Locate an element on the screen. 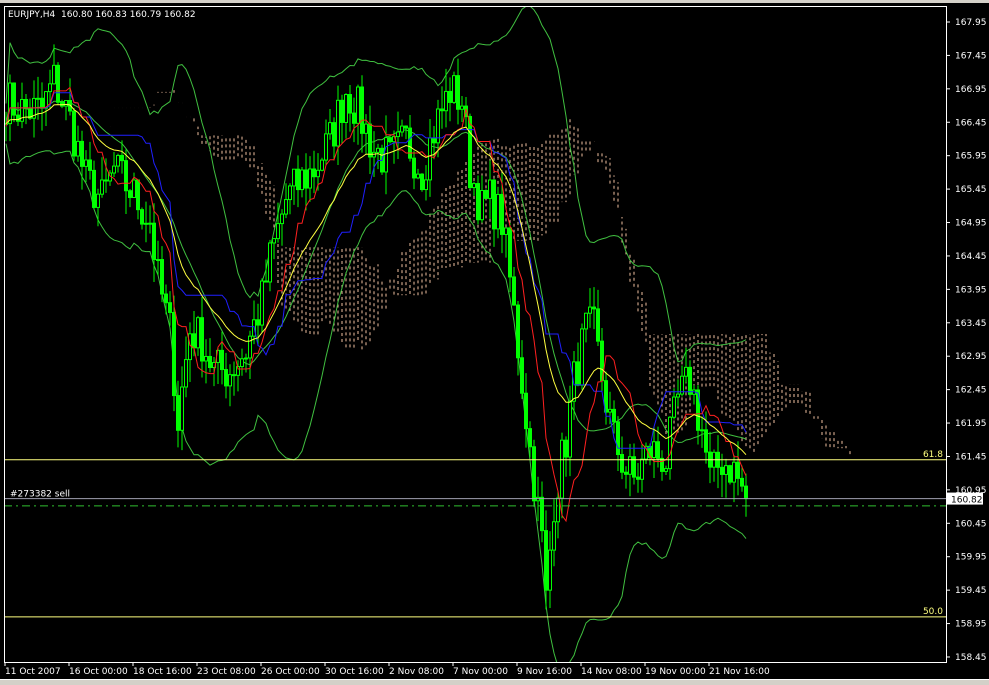 This screenshot has width=989, height=685. price-tick-label: 162.95 is located at coordinates (971, 357).